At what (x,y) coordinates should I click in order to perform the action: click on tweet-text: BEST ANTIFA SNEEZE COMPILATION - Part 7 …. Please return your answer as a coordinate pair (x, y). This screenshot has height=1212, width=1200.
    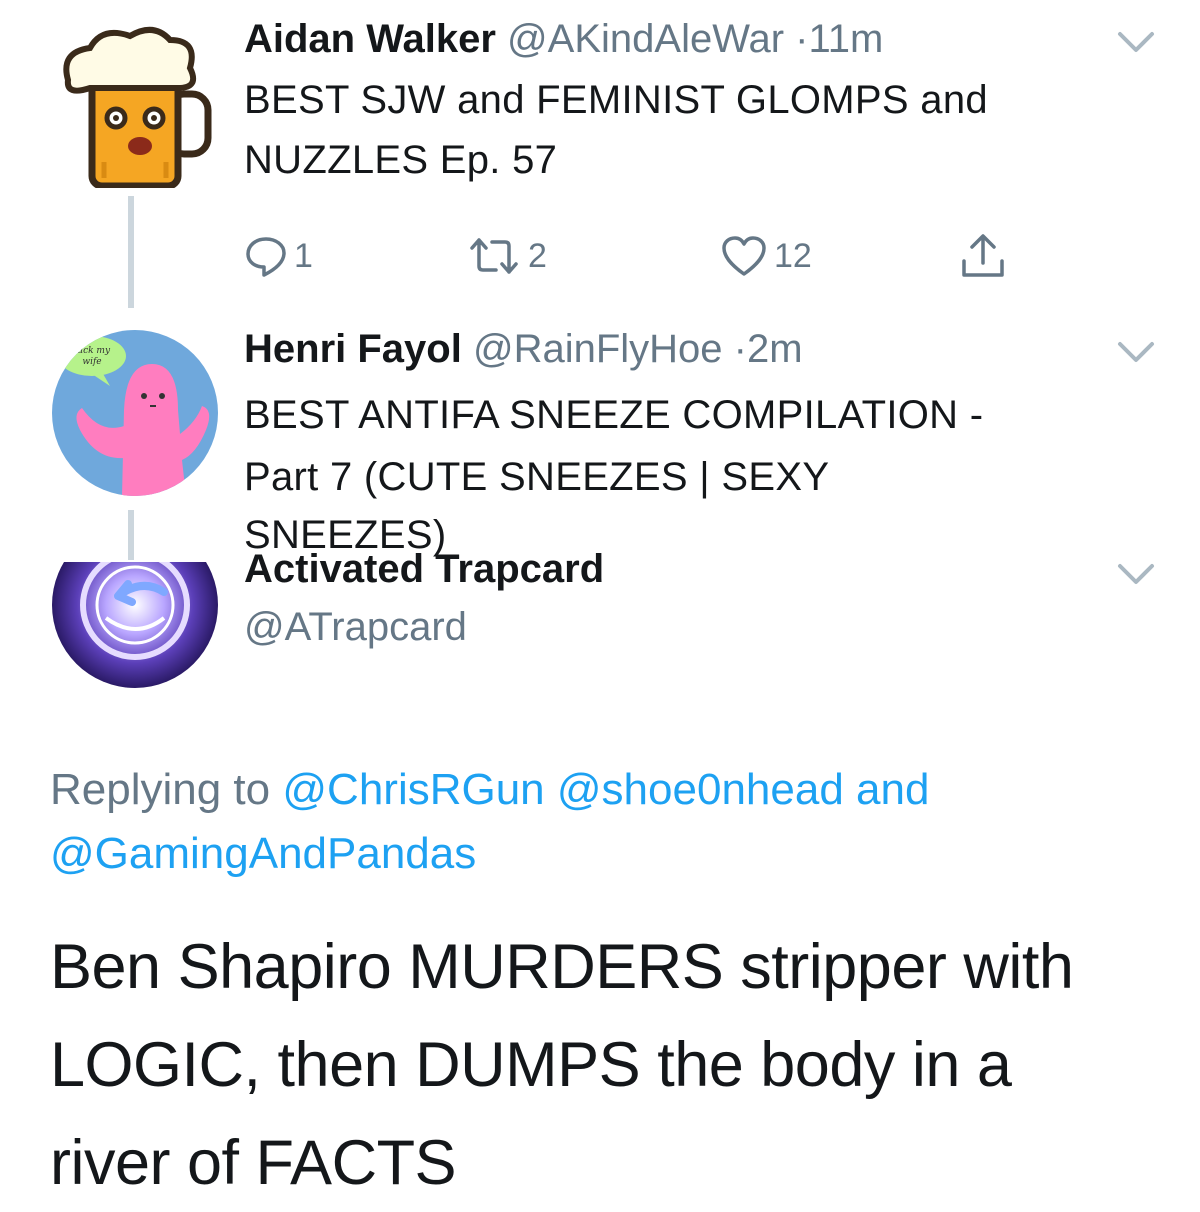
    Looking at the image, I should click on (694, 470).